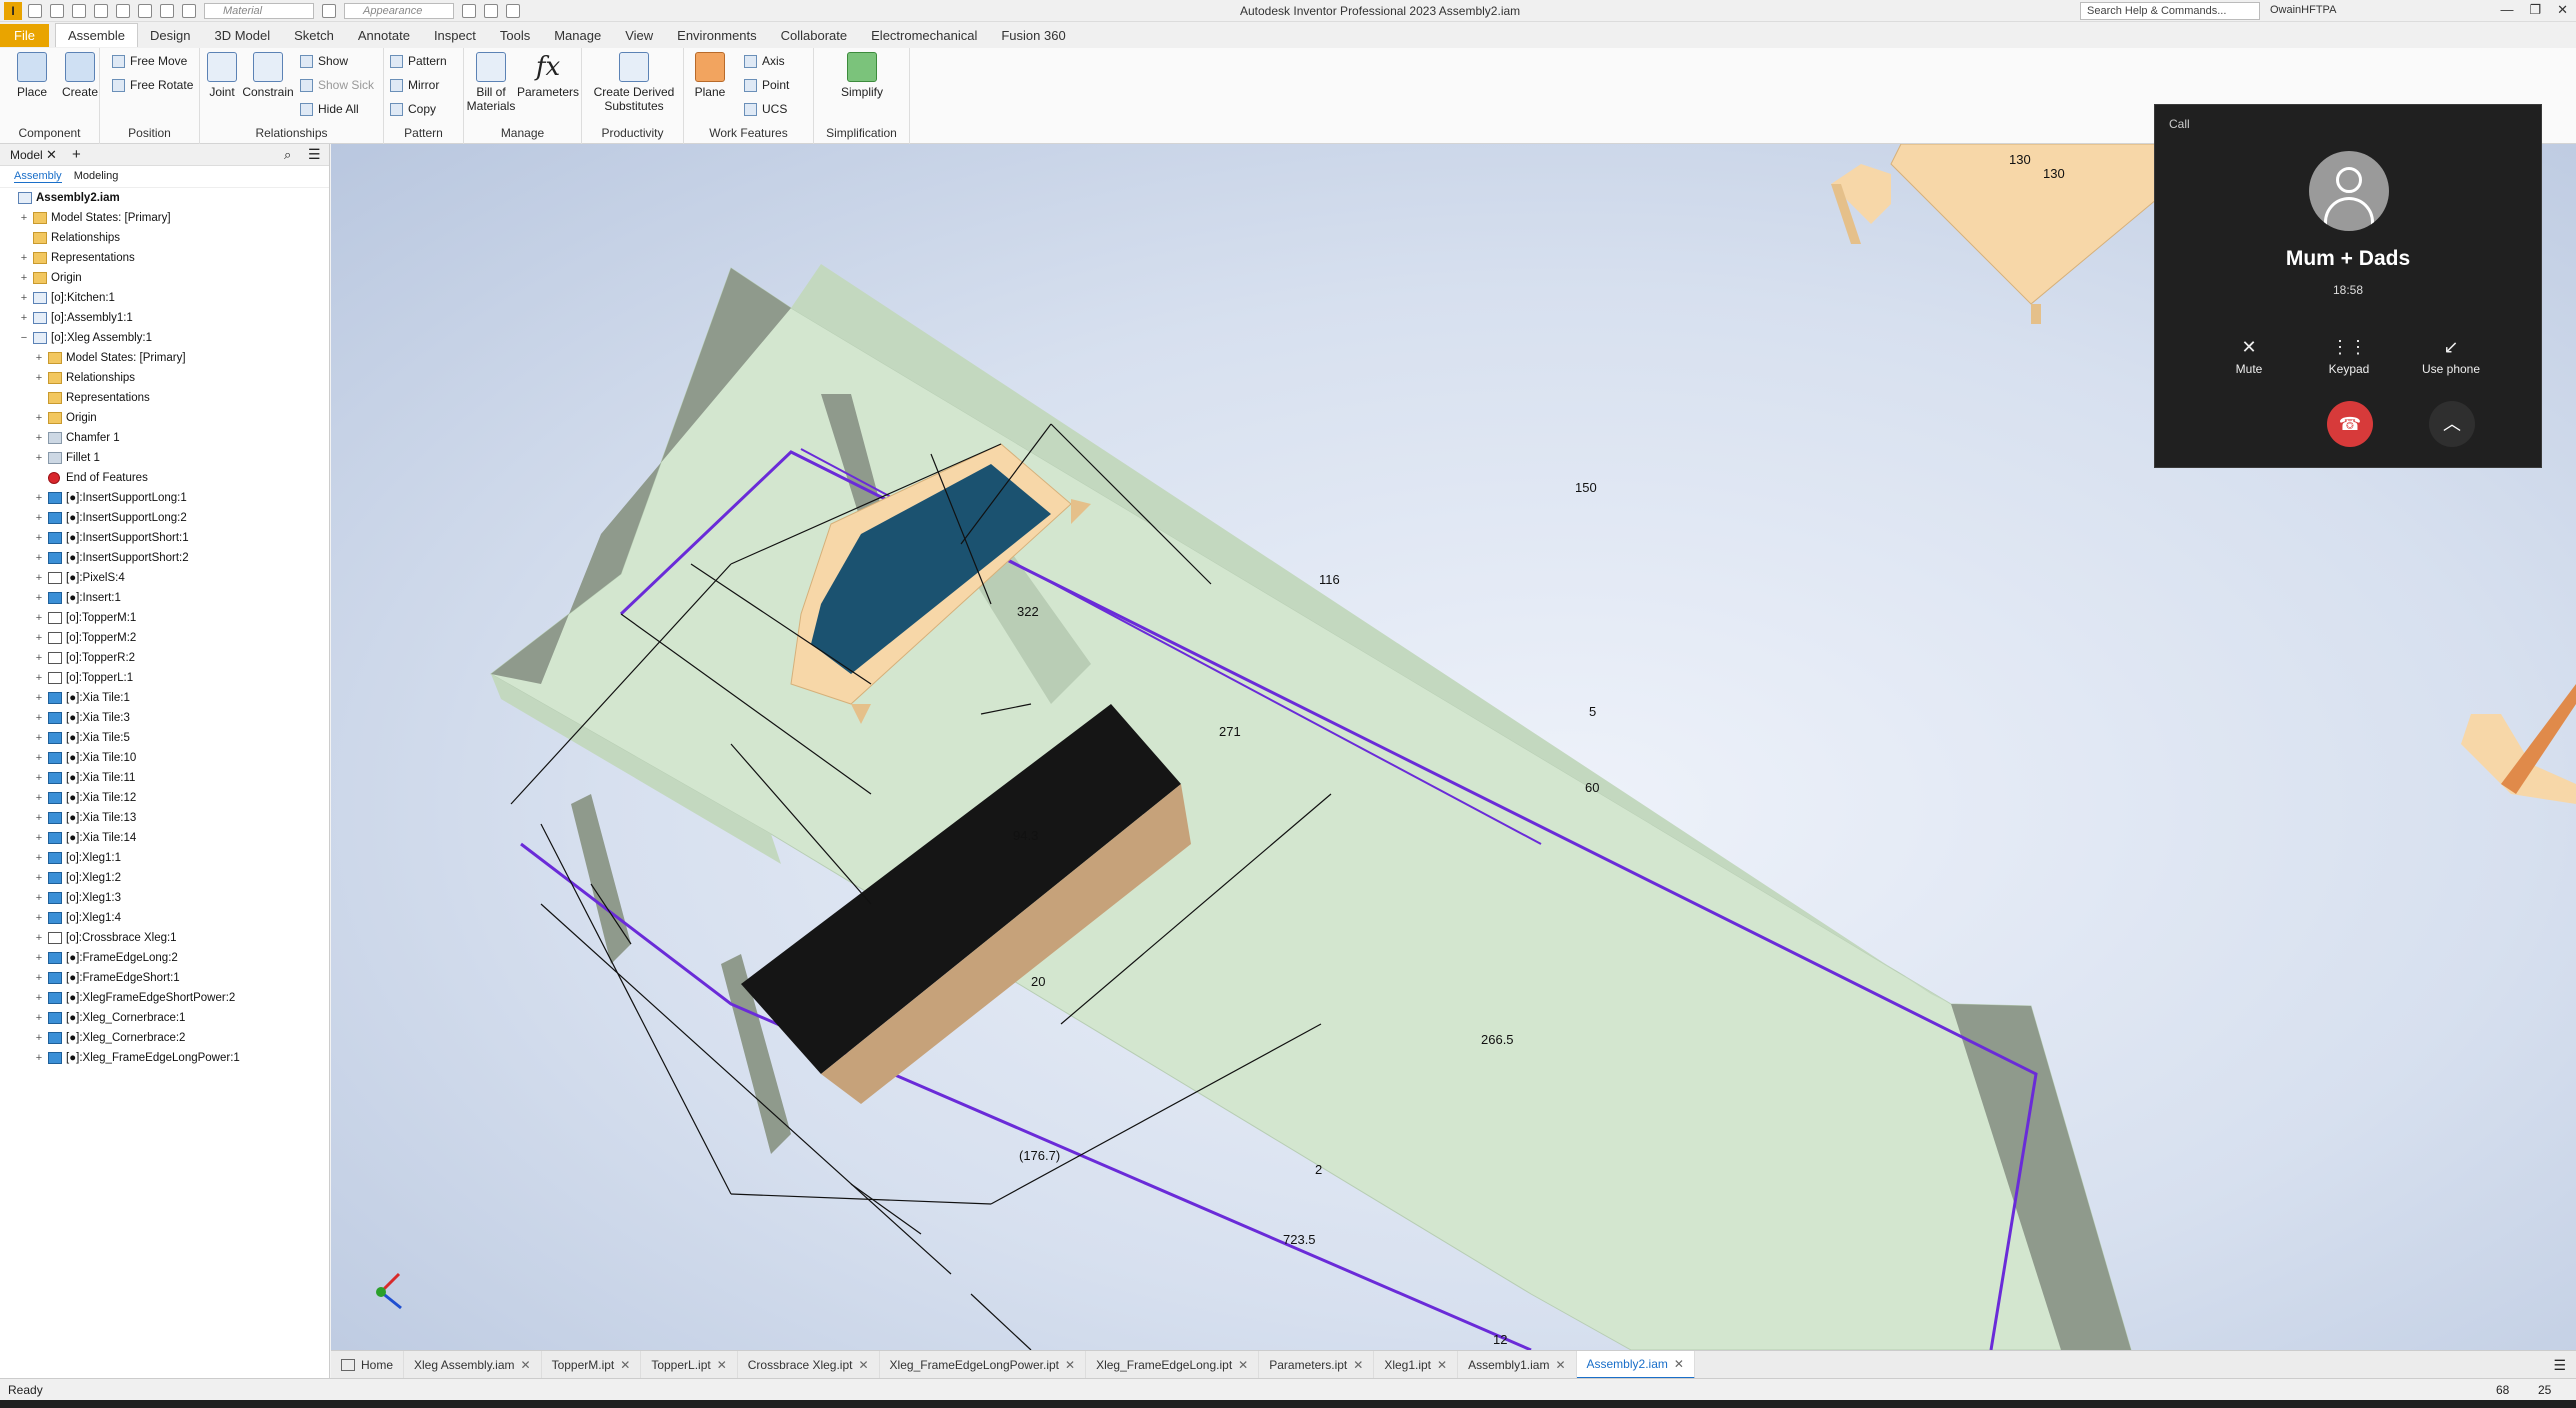  I want to click on dim-60: 60, so click(1592, 787).